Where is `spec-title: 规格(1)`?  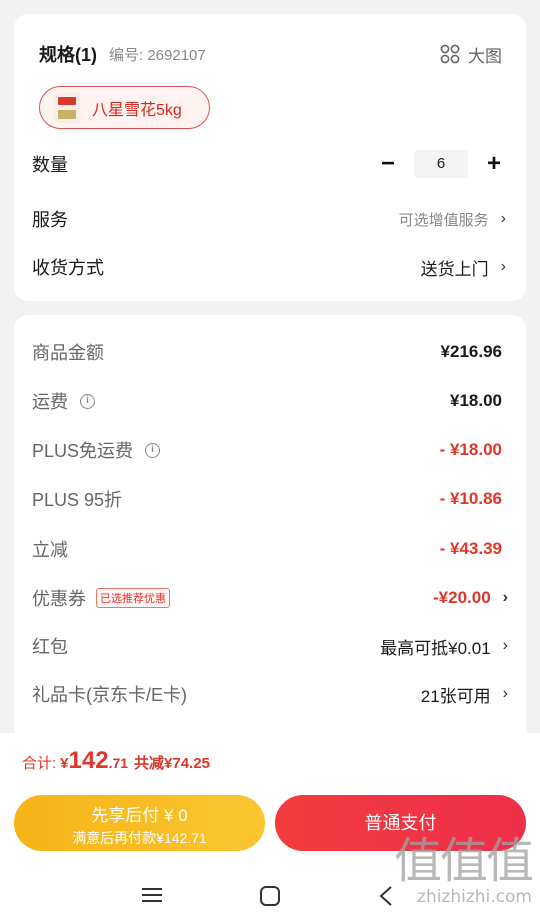
spec-title: 规格(1) is located at coordinates (68, 55).